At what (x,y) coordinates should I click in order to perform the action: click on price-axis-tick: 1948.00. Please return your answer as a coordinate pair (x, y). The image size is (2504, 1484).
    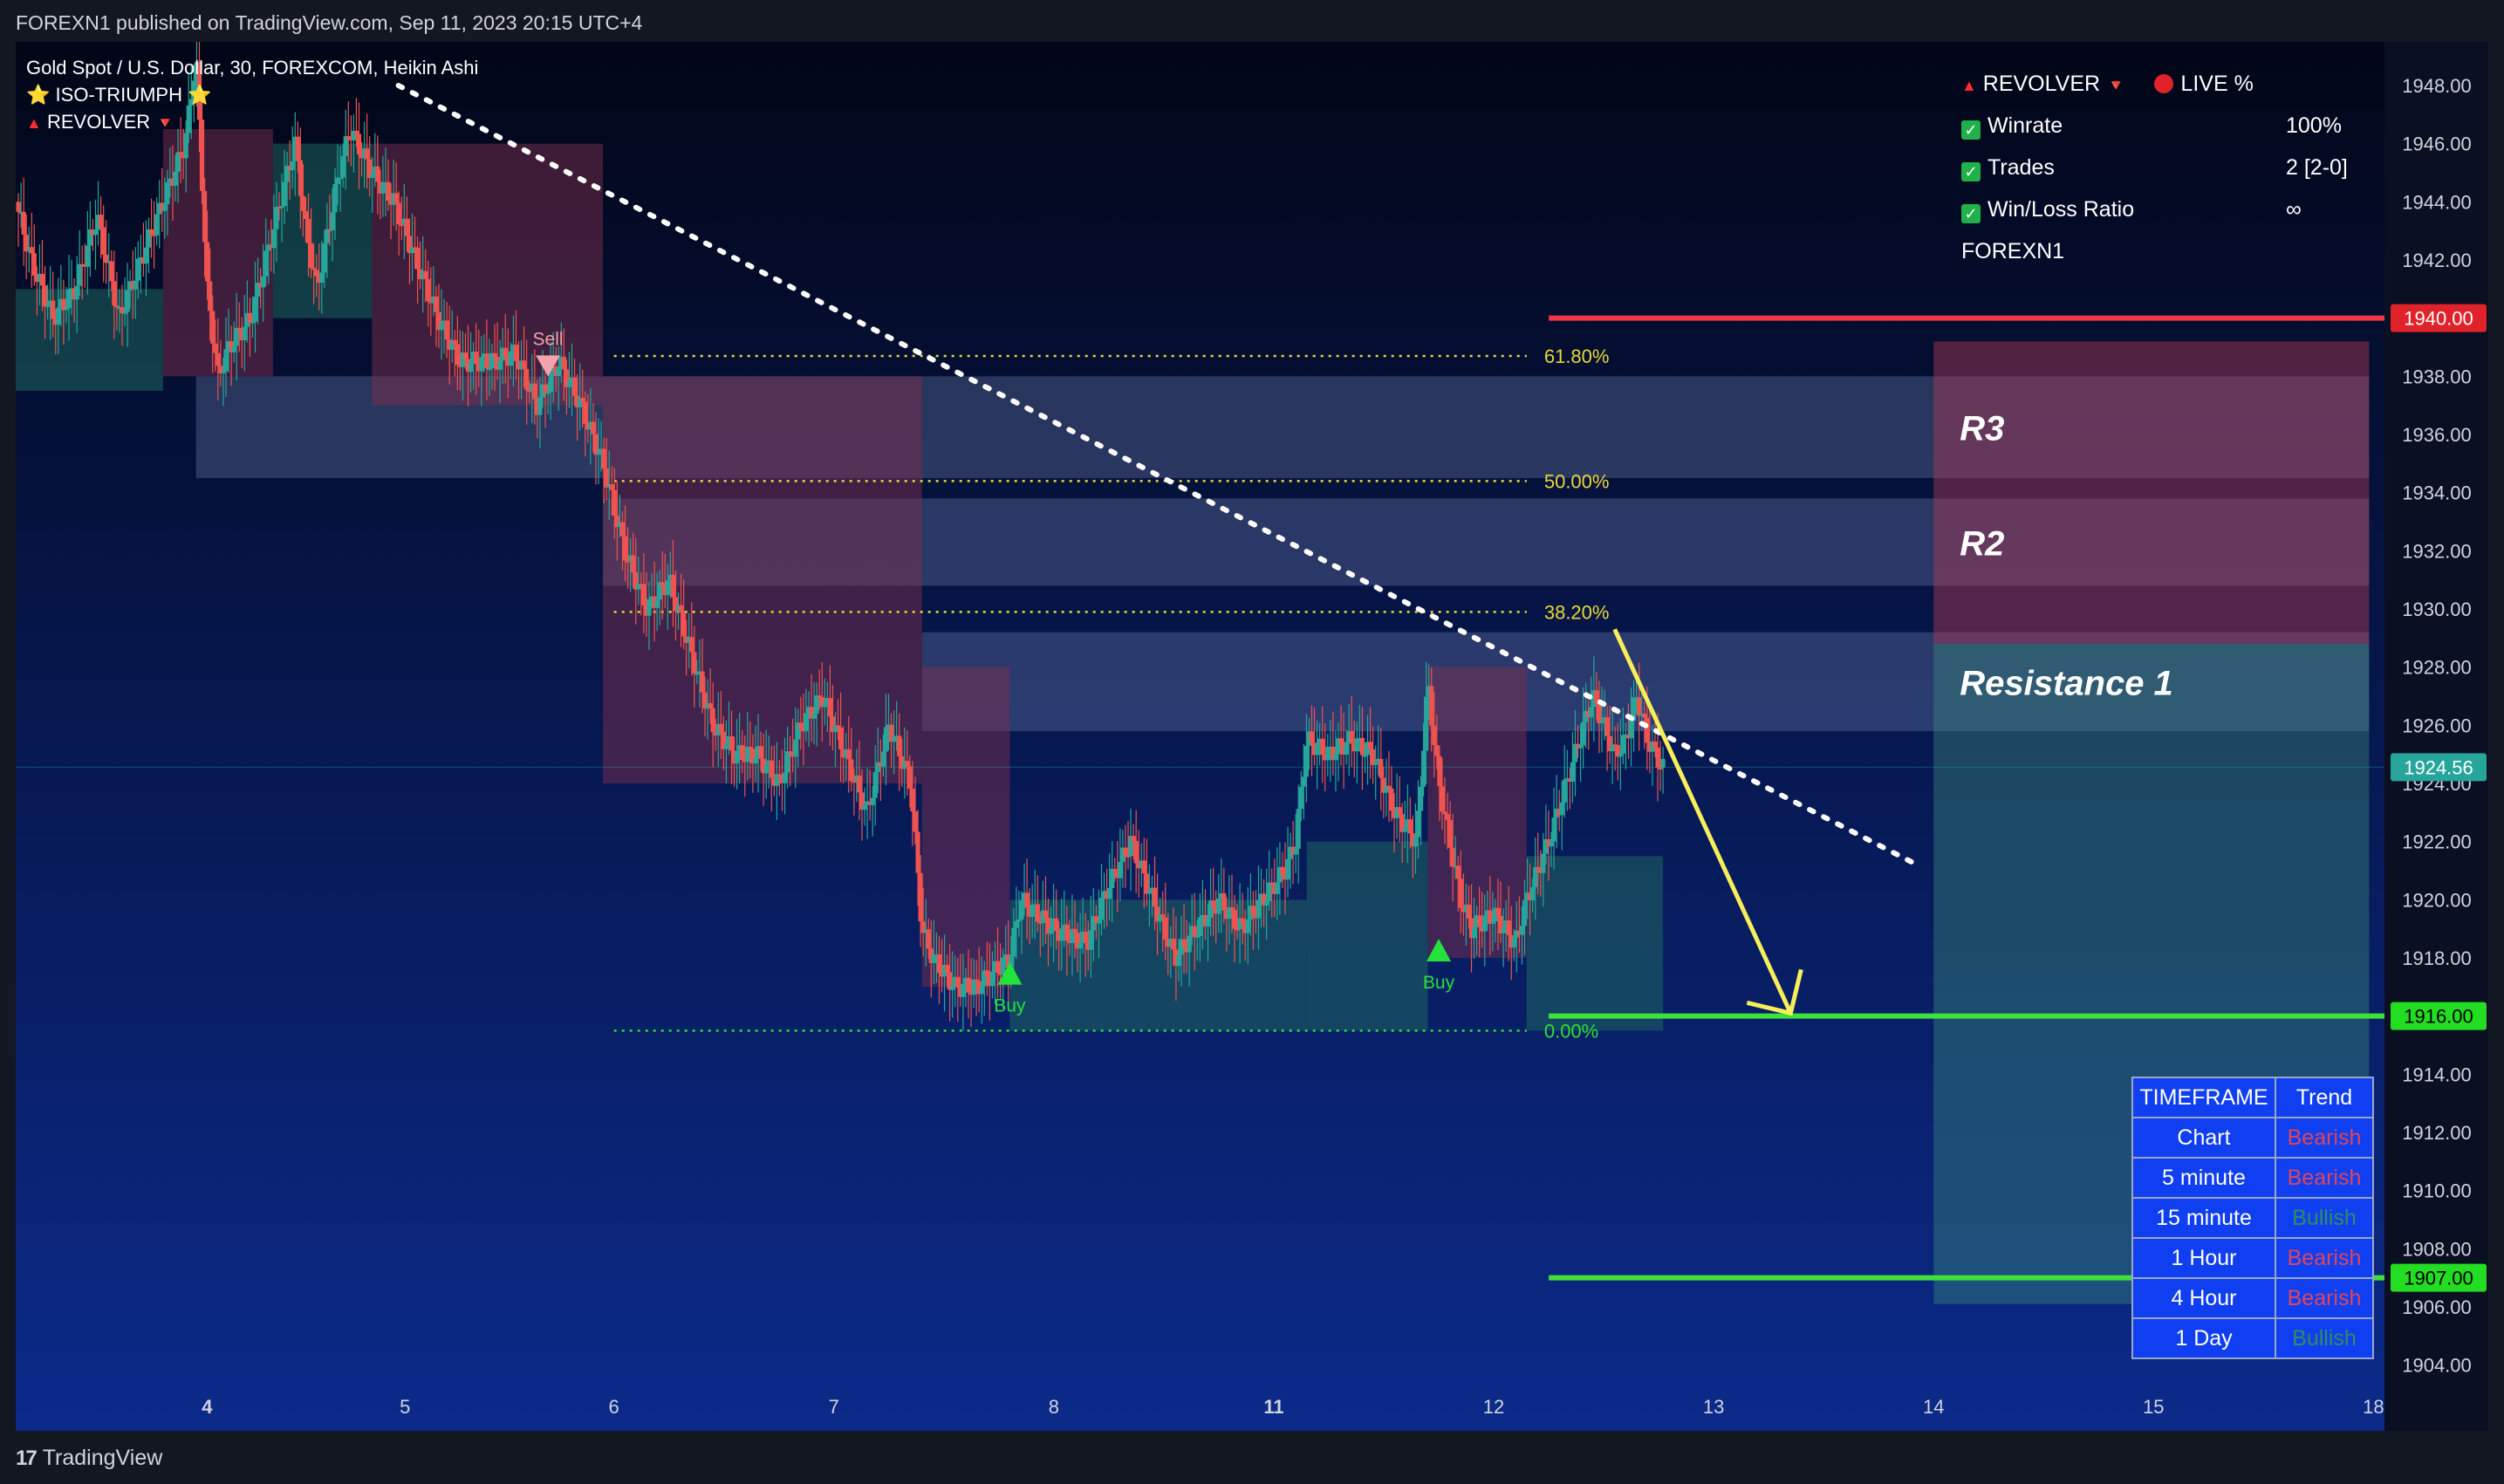
    Looking at the image, I should click on (2437, 86).